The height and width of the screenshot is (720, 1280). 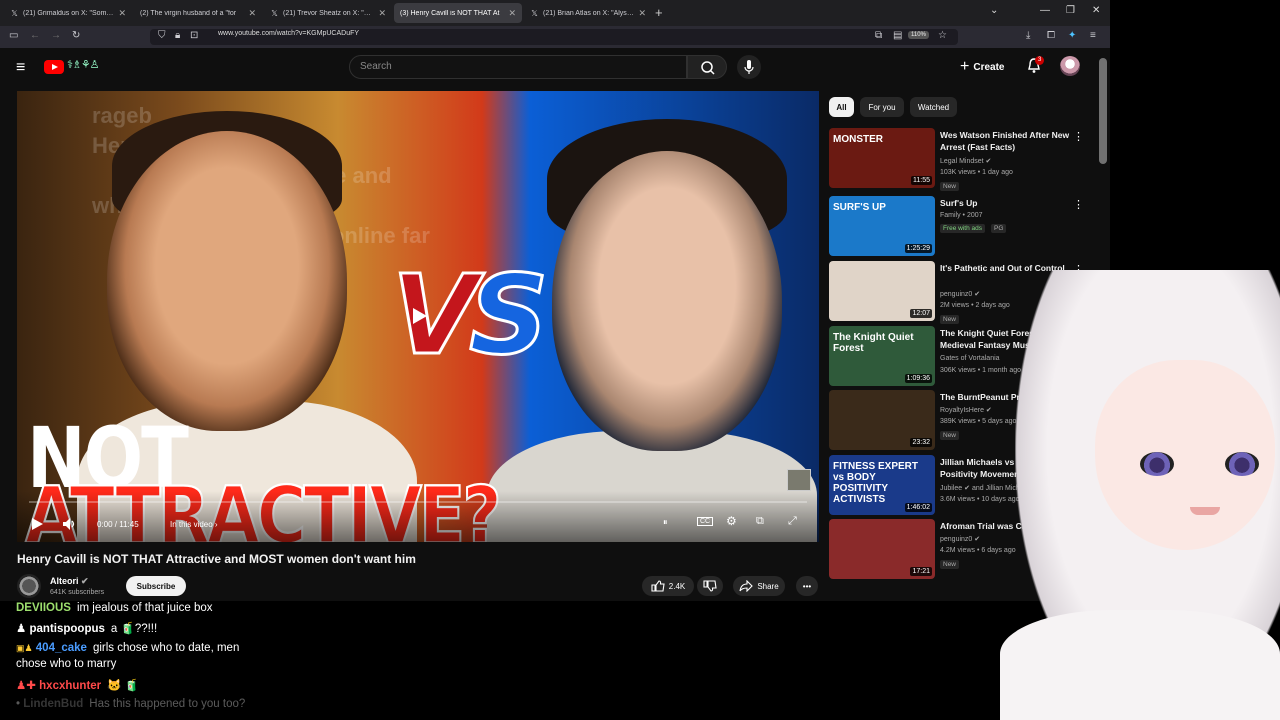 What do you see at coordinates (970, 358) in the screenshot?
I see `recommended-channel: Gates of Vortalania` at bounding box center [970, 358].